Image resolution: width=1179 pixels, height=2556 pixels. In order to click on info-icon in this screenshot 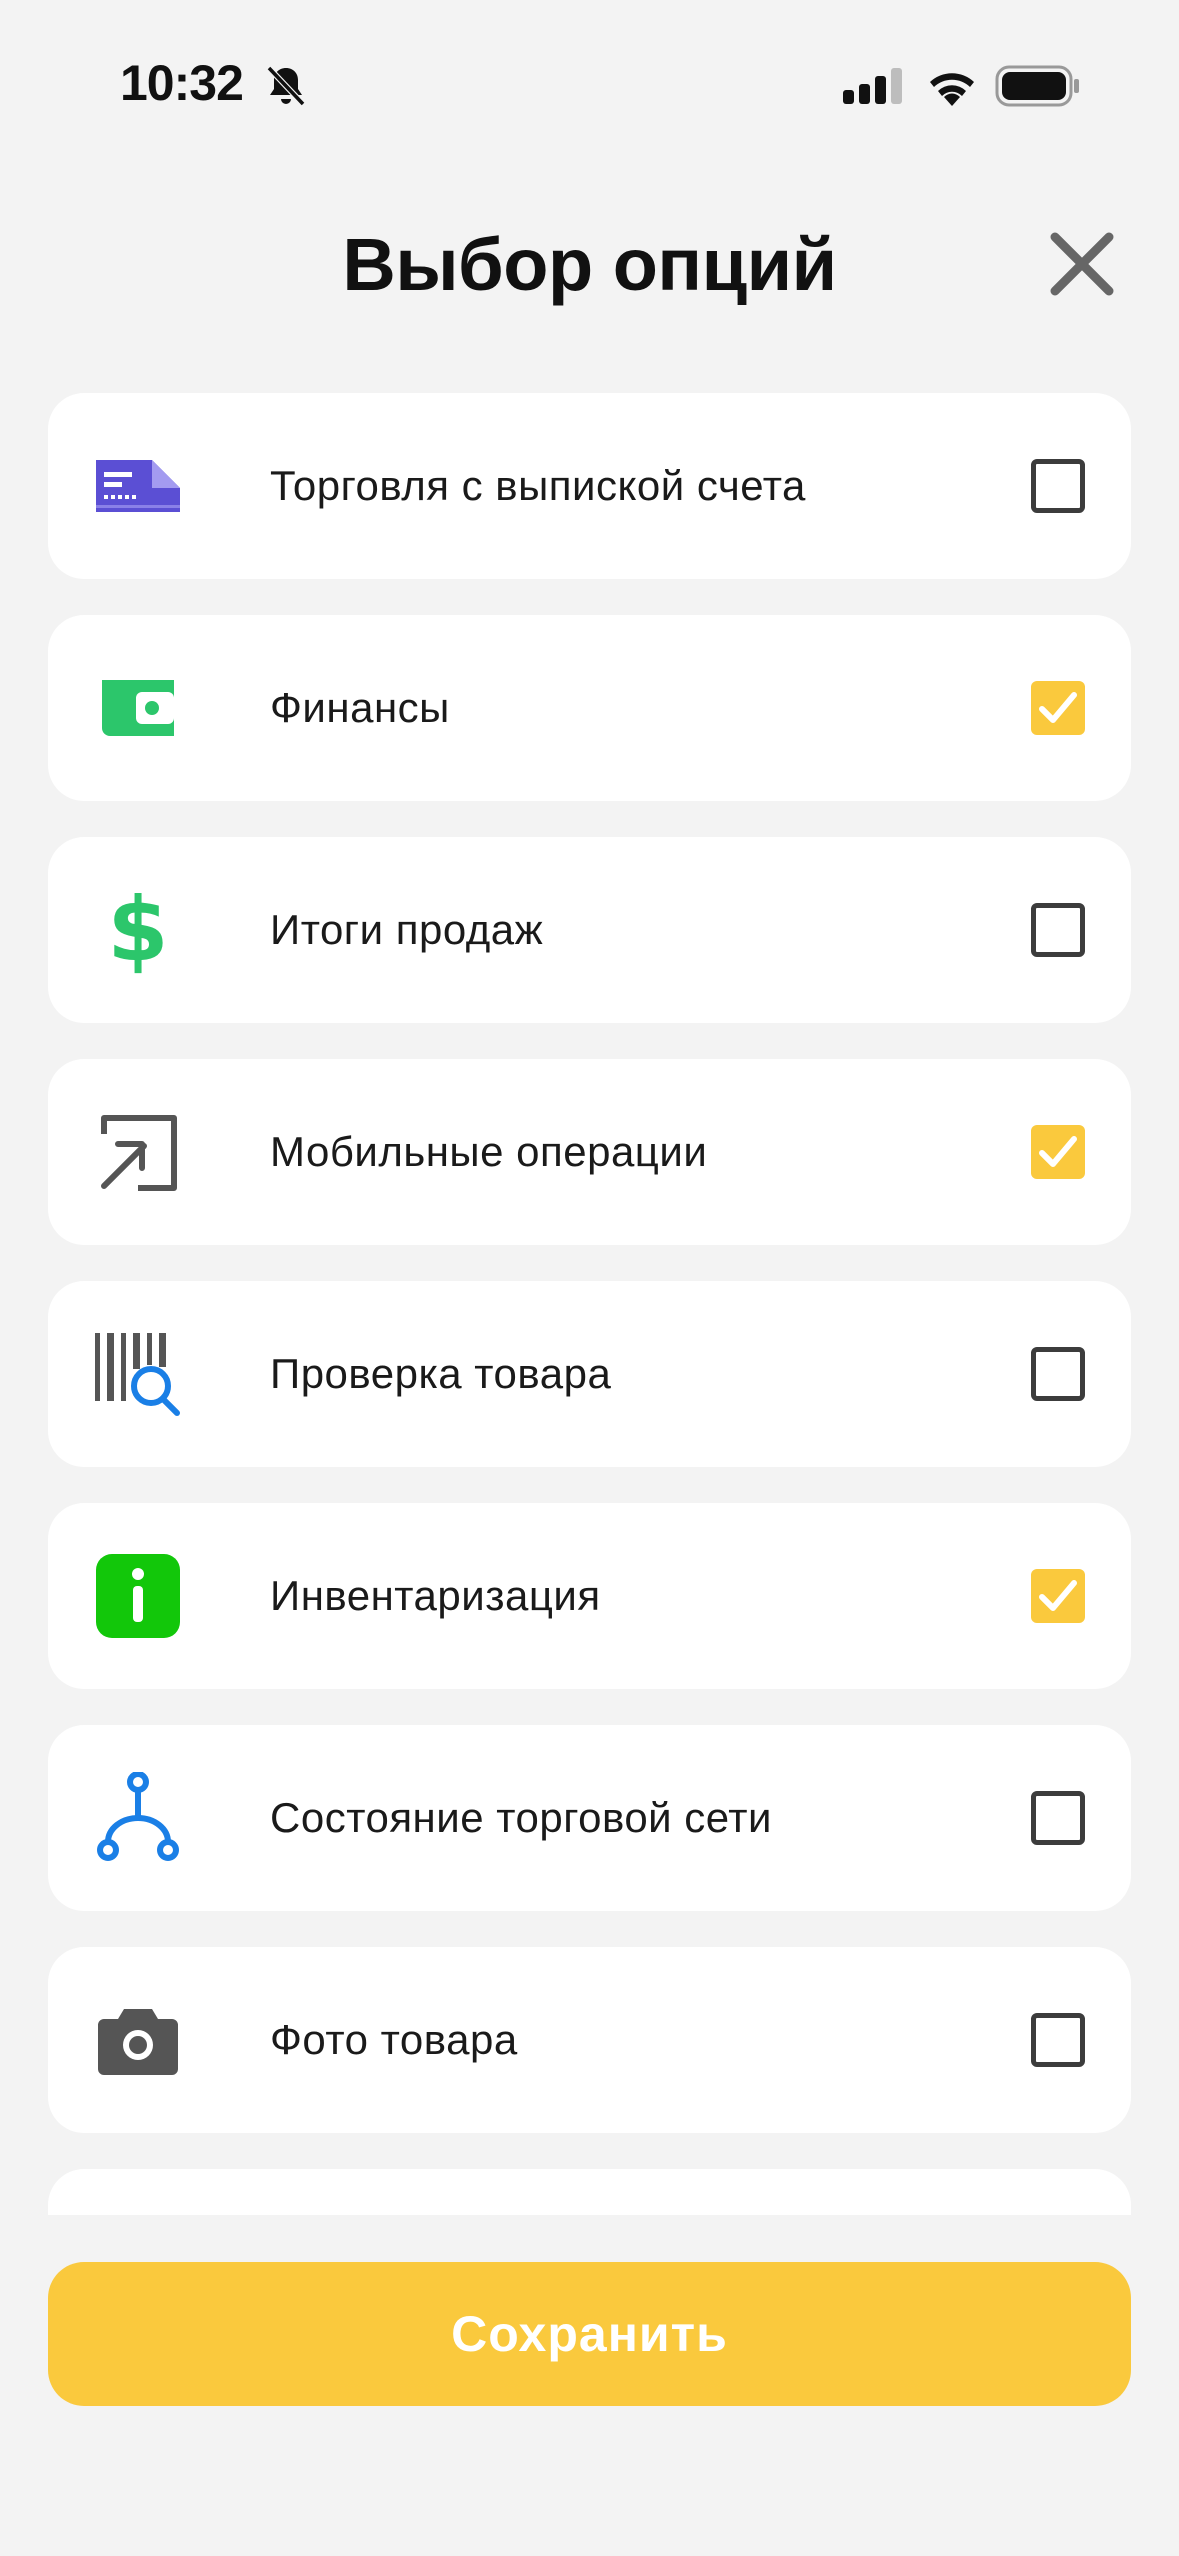, I will do `click(138, 1596)`.